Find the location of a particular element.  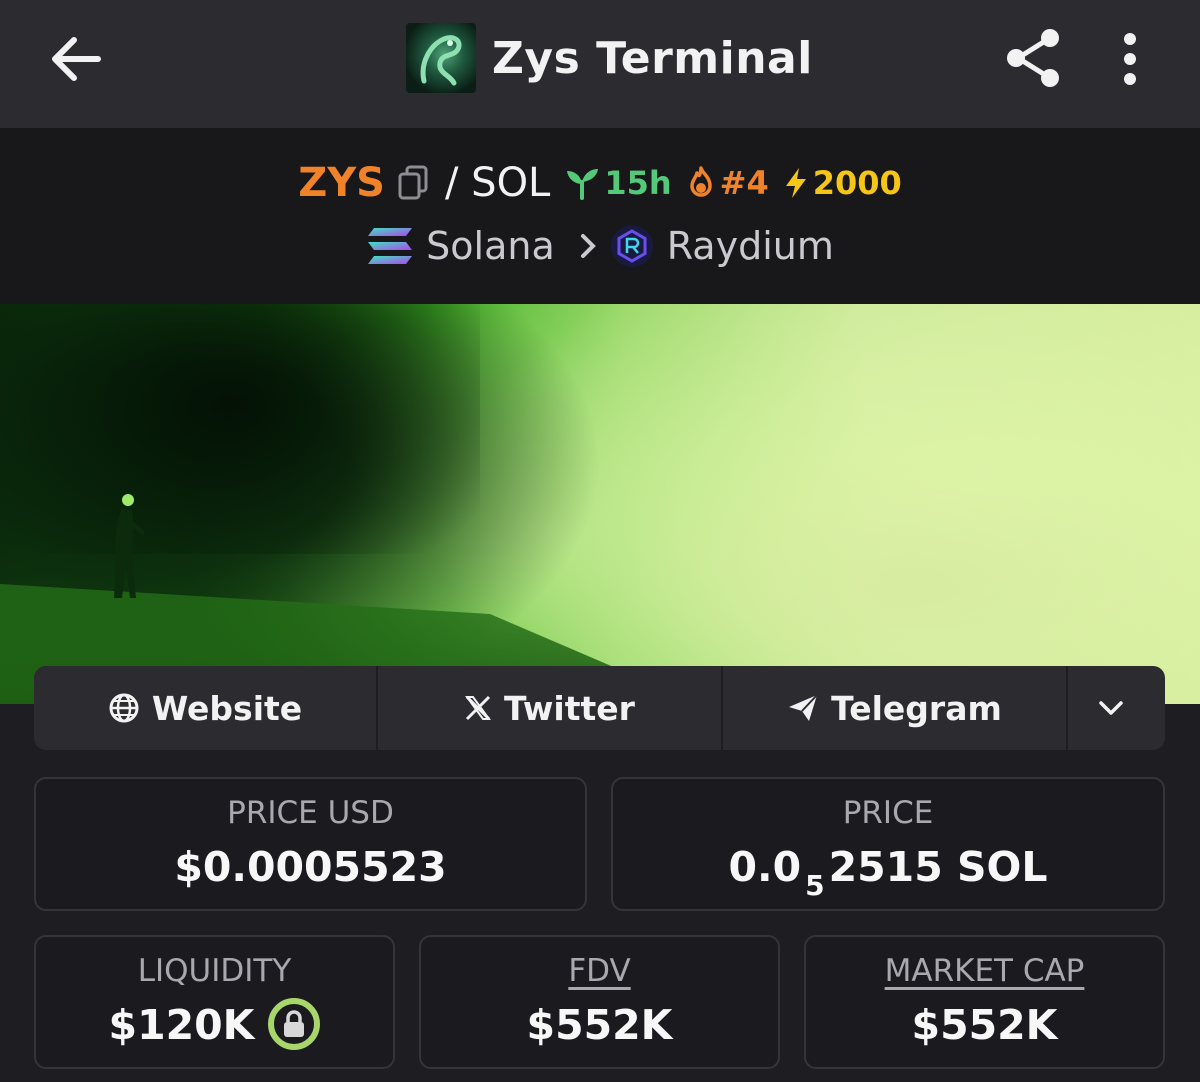

lightning-icon is located at coordinates (795, 183).